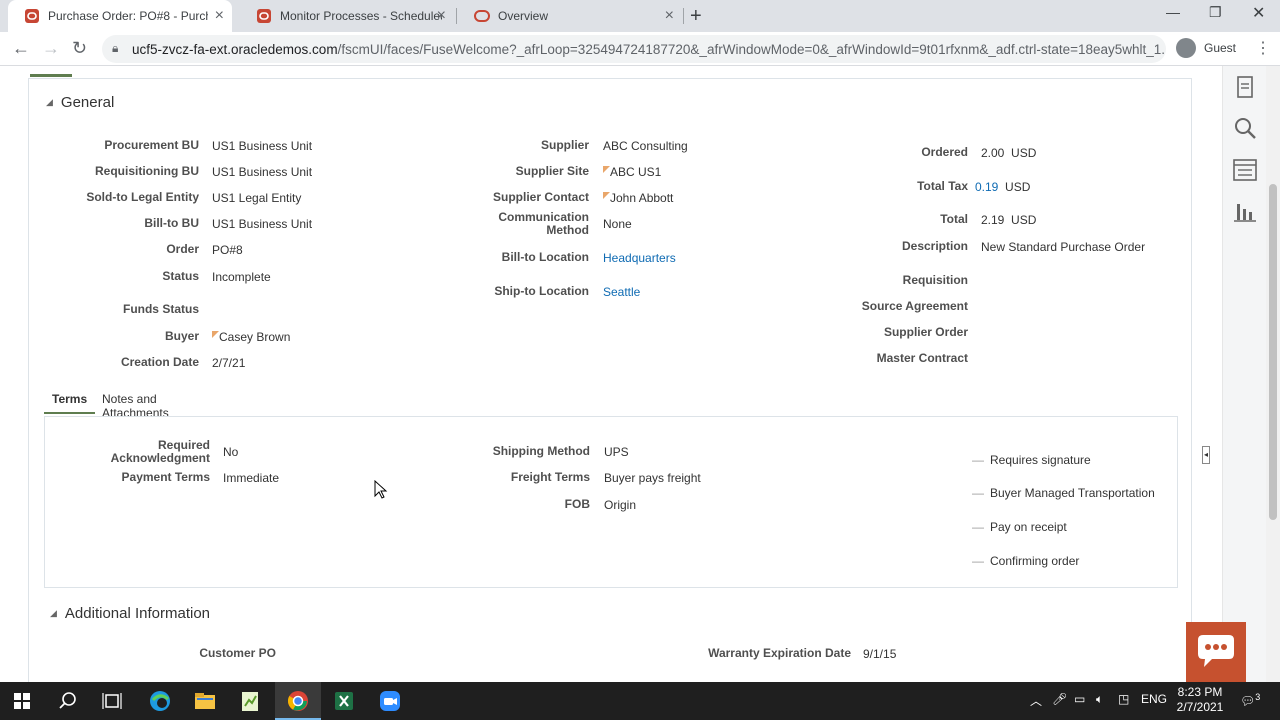 Image resolution: width=1280 pixels, height=720 pixels. What do you see at coordinates (954, 219) in the screenshot?
I see `field-label: Total` at bounding box center [954, 219].